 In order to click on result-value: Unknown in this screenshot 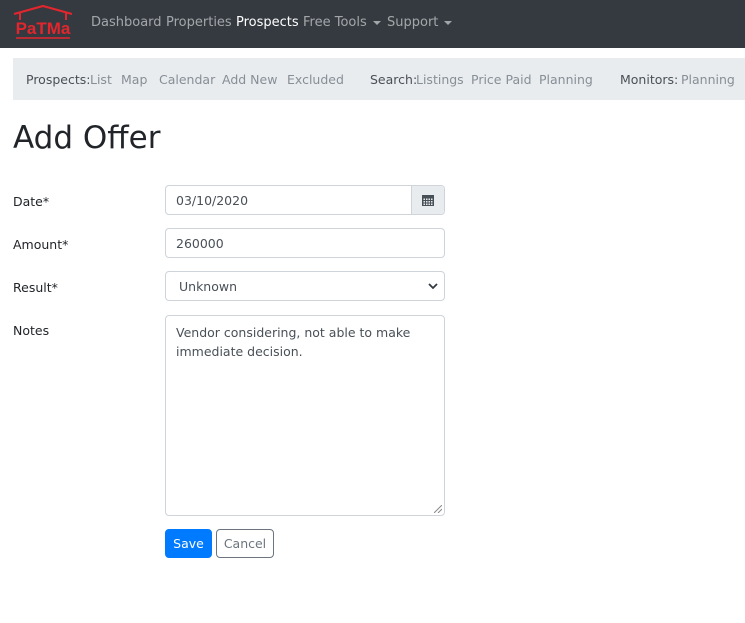, I will do `click(208, 286)`.